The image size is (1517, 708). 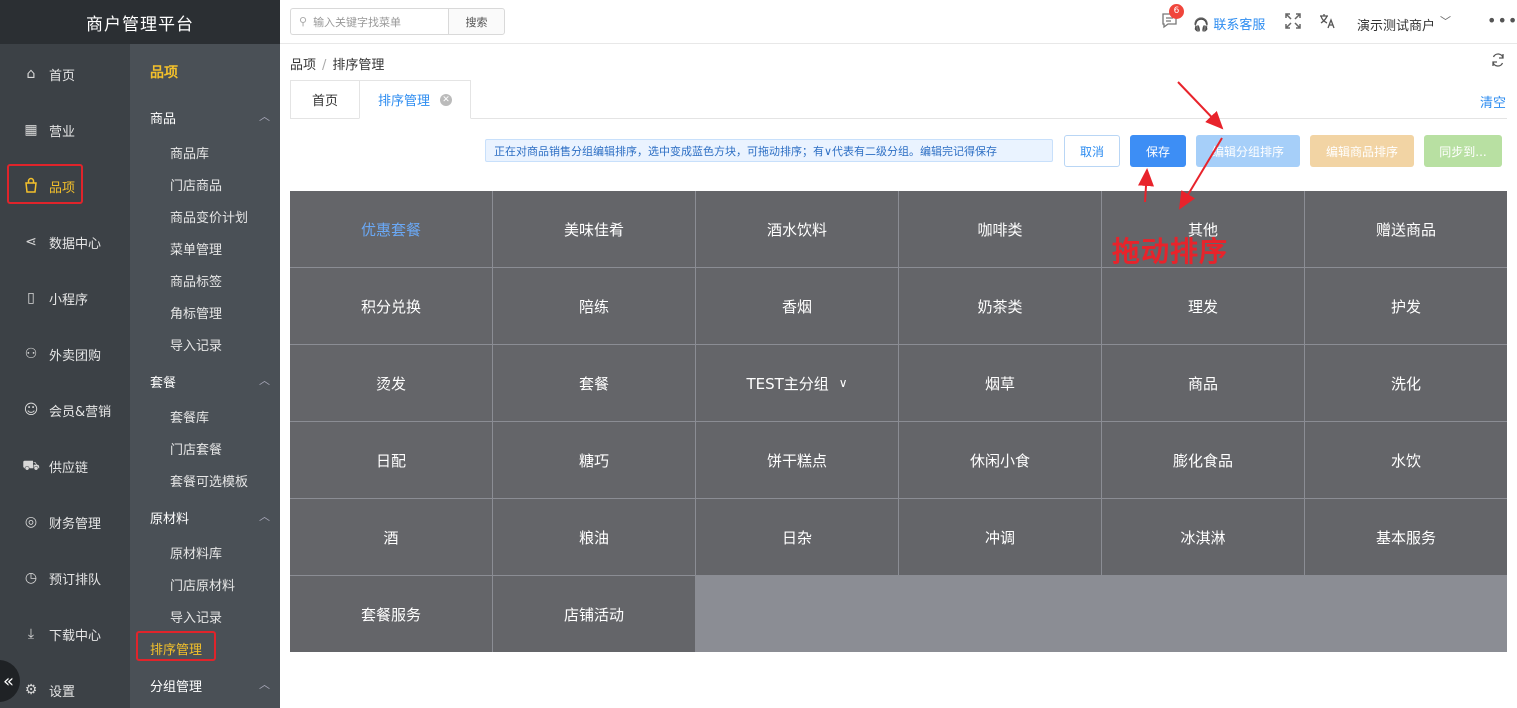 I want to click on clear-tabs-link: 清空, so click(x=1493, y=101).